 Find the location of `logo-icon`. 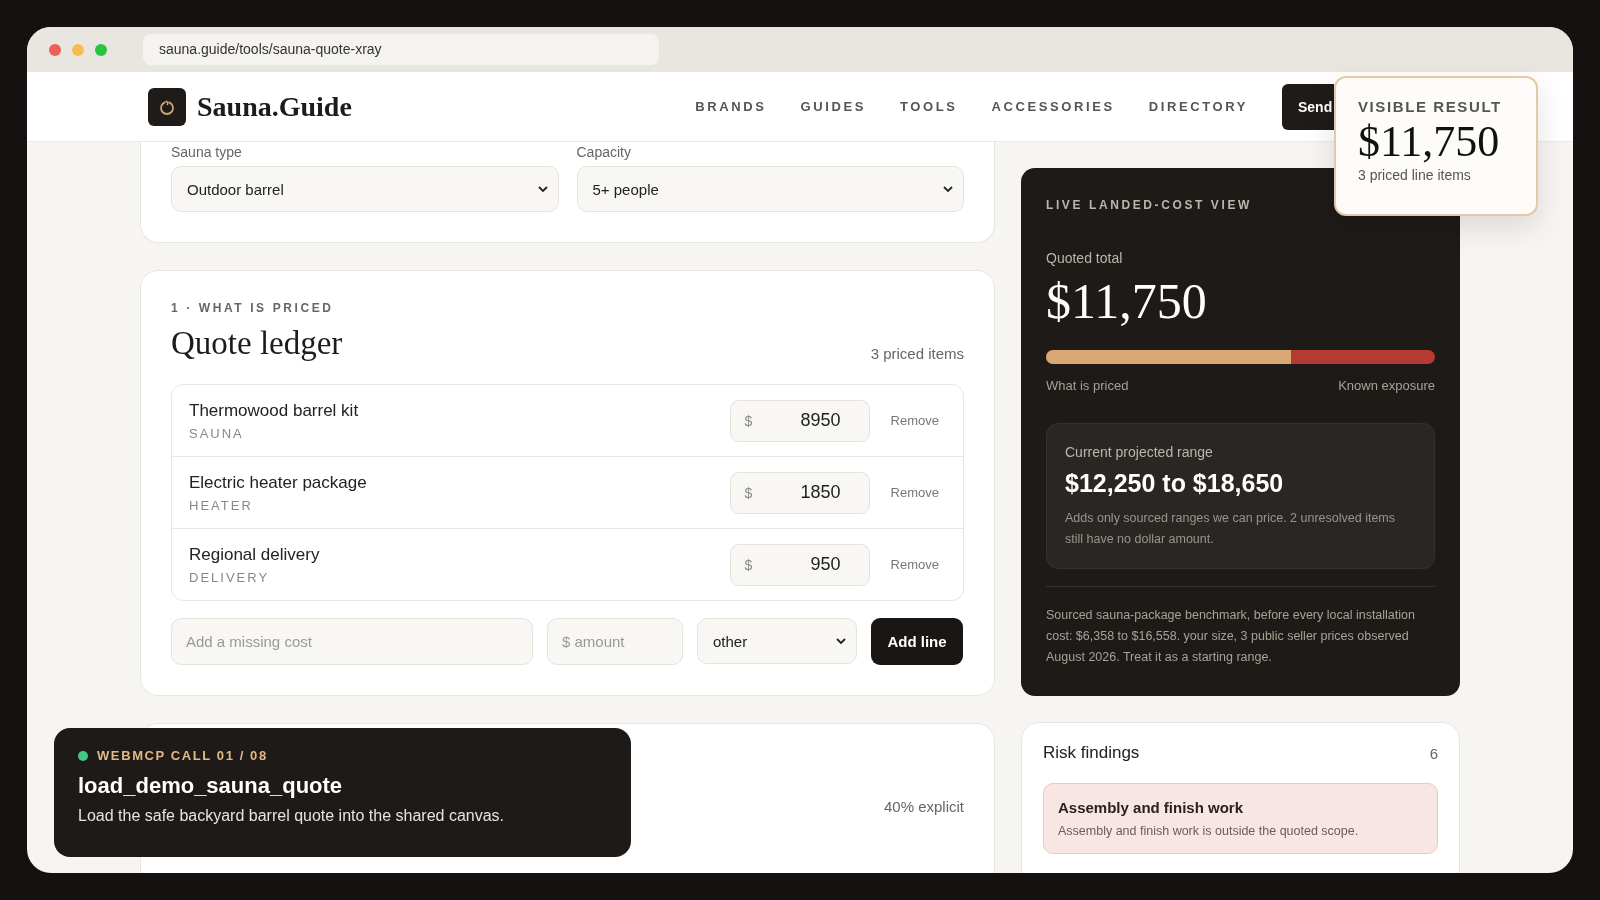

logo-icon is located at coordinates (167, 106).